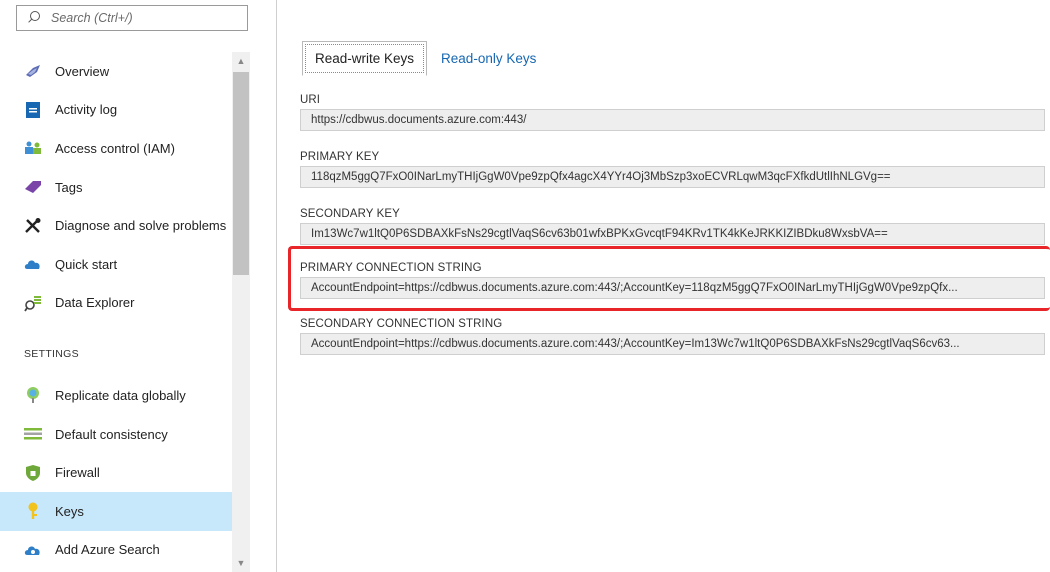 This screenshot has height=572, width=1050. I want to click on menu-item-keys: Keys, so click(116, 511).